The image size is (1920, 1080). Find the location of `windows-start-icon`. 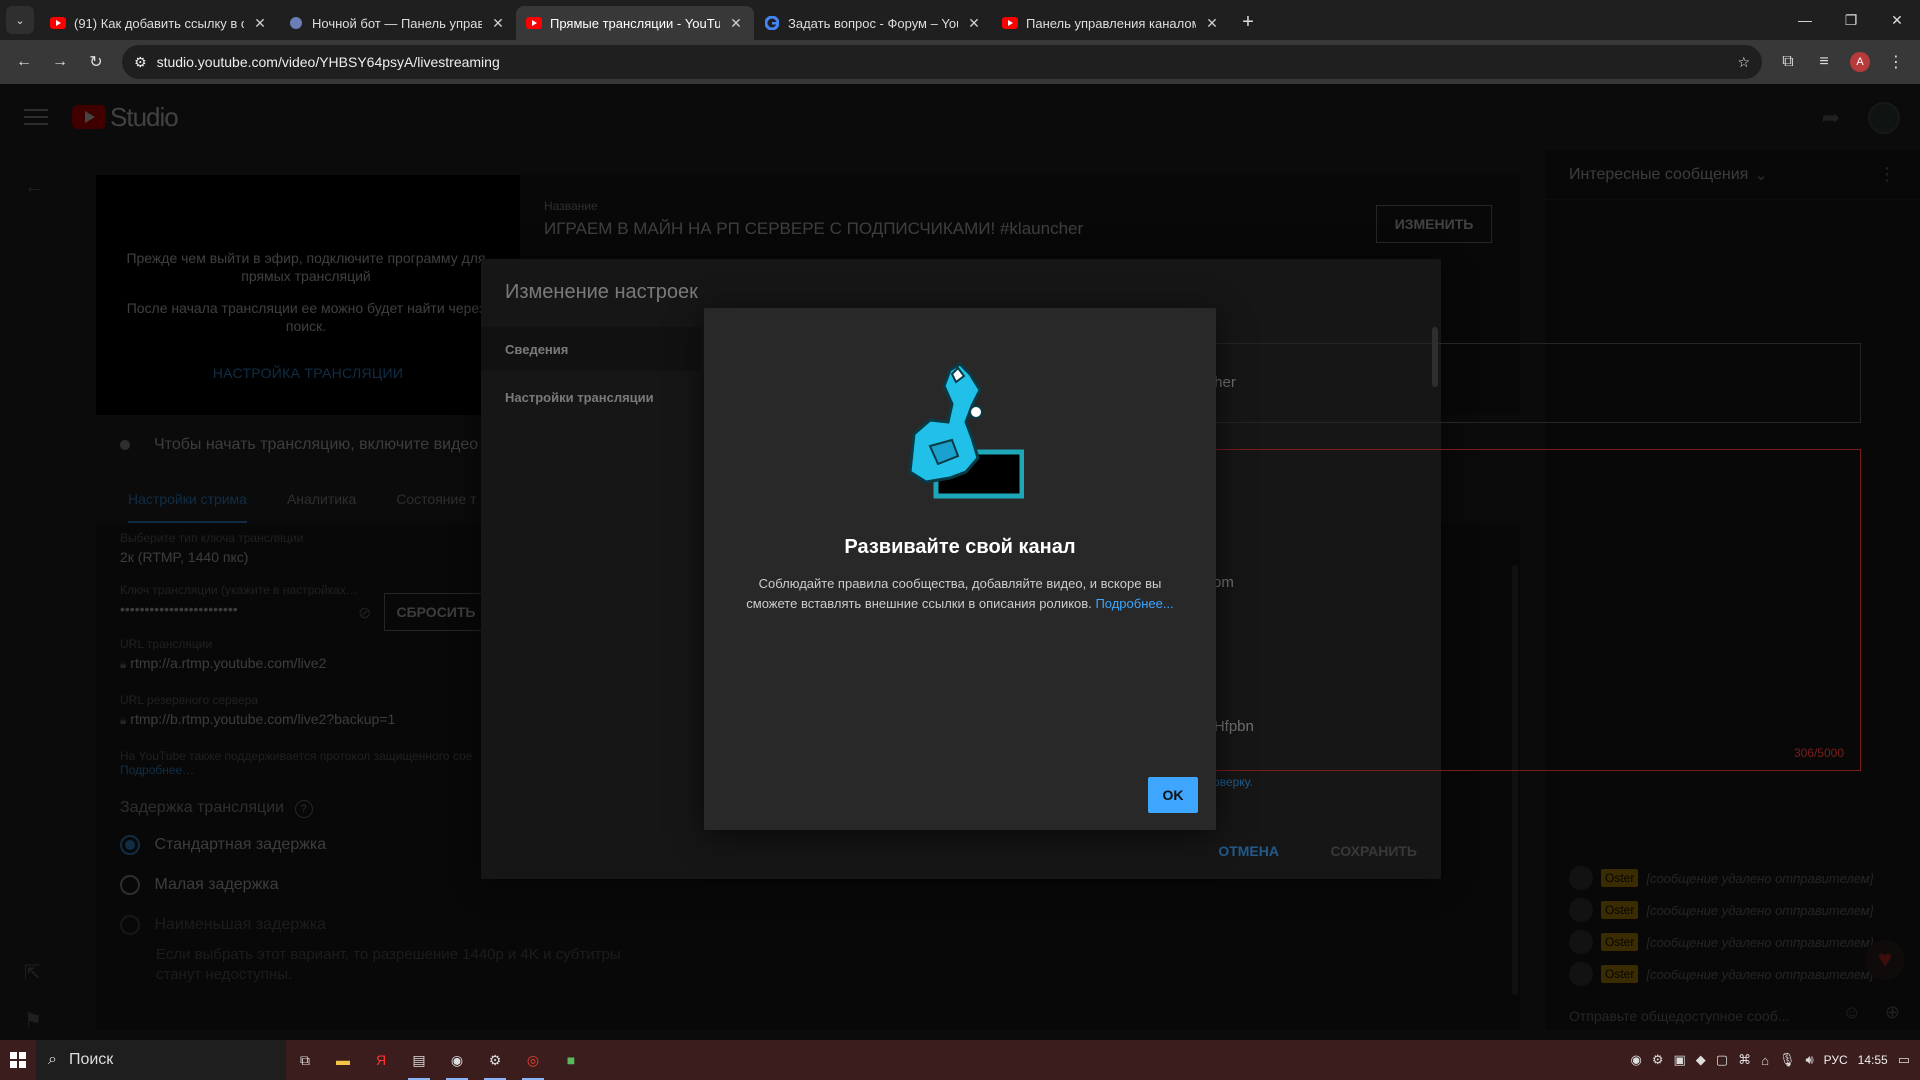

windows-start-icon is located at coordinates (18, 1060).